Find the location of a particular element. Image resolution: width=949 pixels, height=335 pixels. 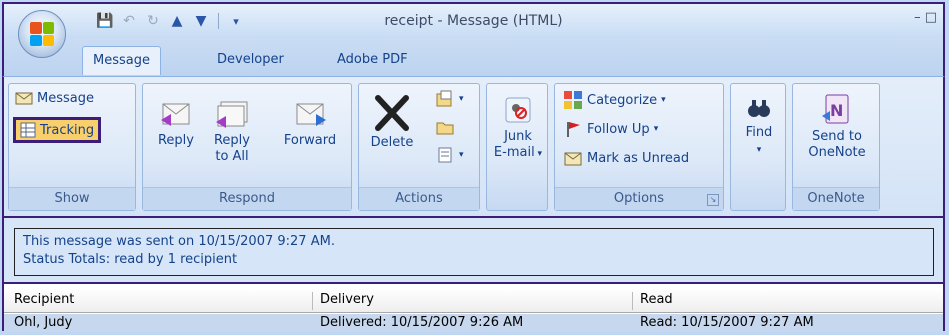

show-tracking-button: Tracking is located at coordinates (57, 130).